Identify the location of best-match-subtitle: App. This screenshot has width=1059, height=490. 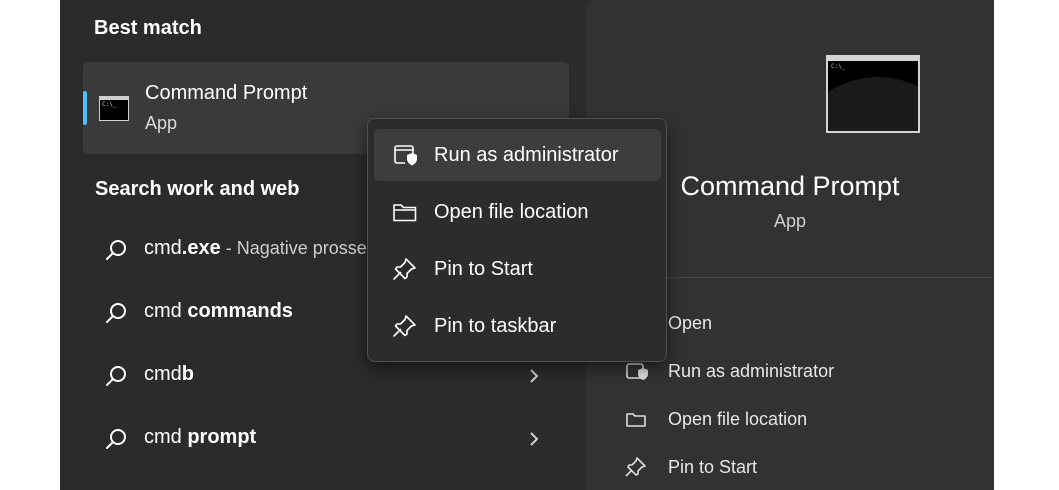
(161, 123).